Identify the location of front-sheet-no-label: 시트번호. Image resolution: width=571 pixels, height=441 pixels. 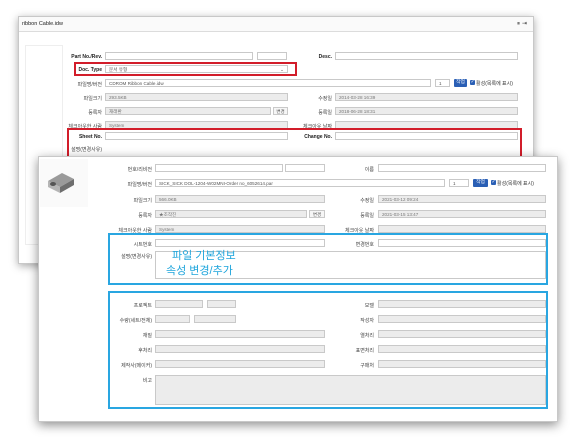
(142, 245).